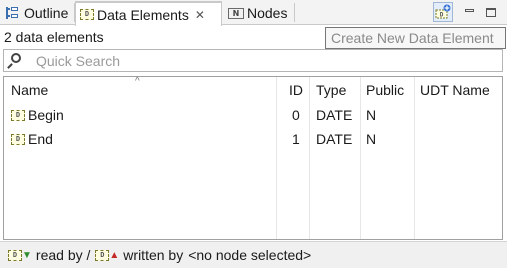 Image resolution: width=507 pixels, height=268 pixels. What do you see at coordinates (294, 12) in the screenshot?
I see `tab-divider` at bounding box center [294, 12].